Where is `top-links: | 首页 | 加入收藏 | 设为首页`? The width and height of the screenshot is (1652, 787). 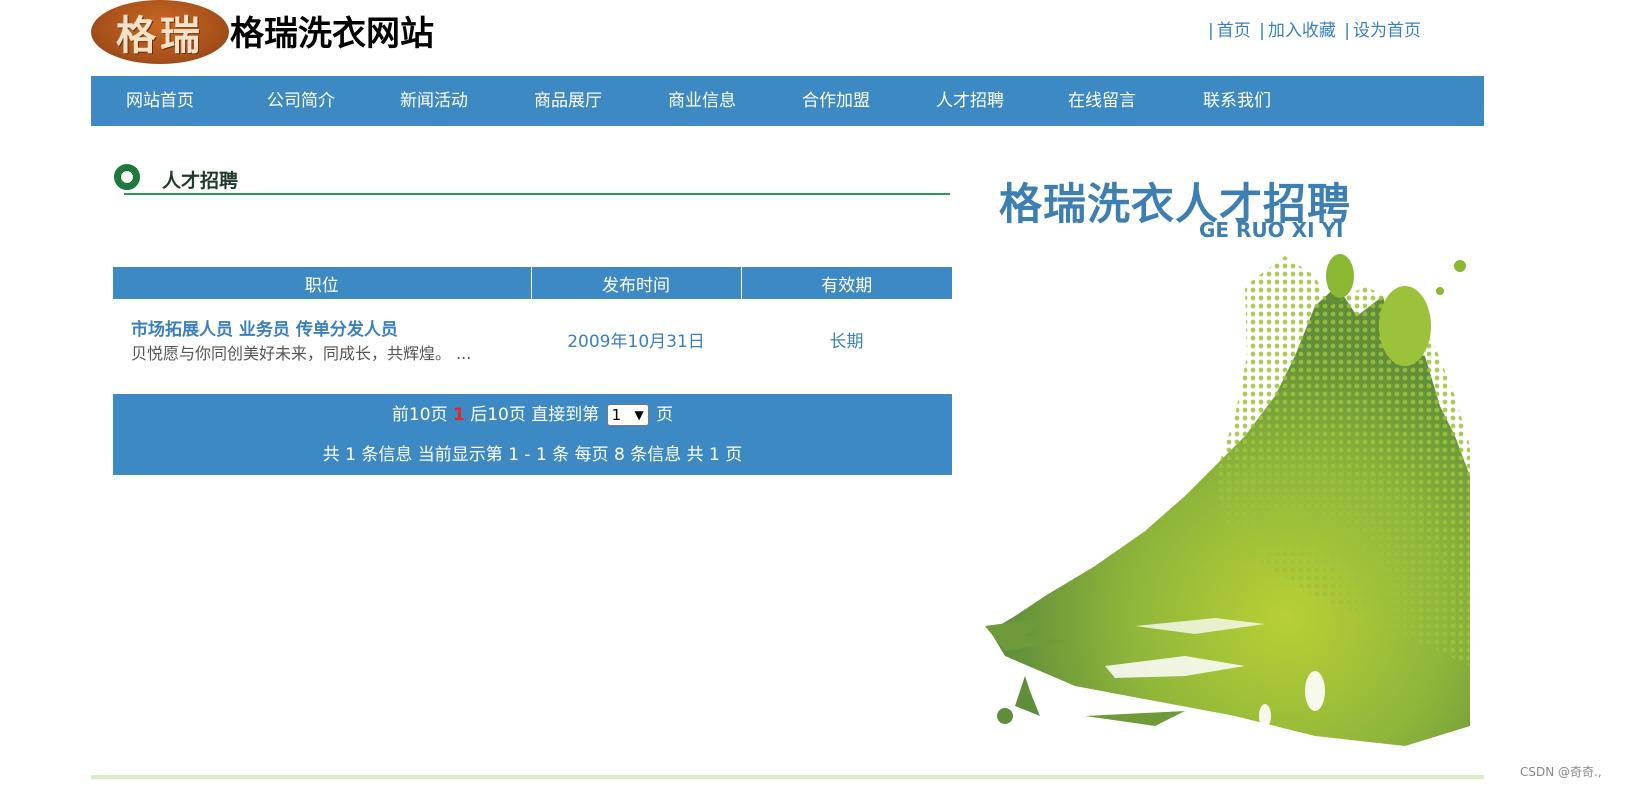 top-links: | 首页 | 加入收藏 | 设为首页 is located at coordinates (1313, 28).